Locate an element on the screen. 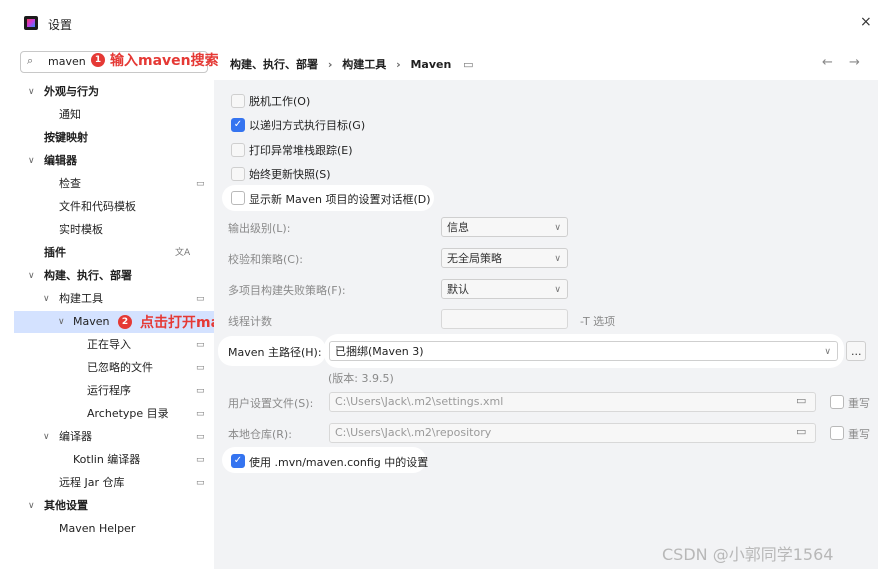 The height and width of the screenshot is (569, 878). title-bar is located at coordinates (439, 23).